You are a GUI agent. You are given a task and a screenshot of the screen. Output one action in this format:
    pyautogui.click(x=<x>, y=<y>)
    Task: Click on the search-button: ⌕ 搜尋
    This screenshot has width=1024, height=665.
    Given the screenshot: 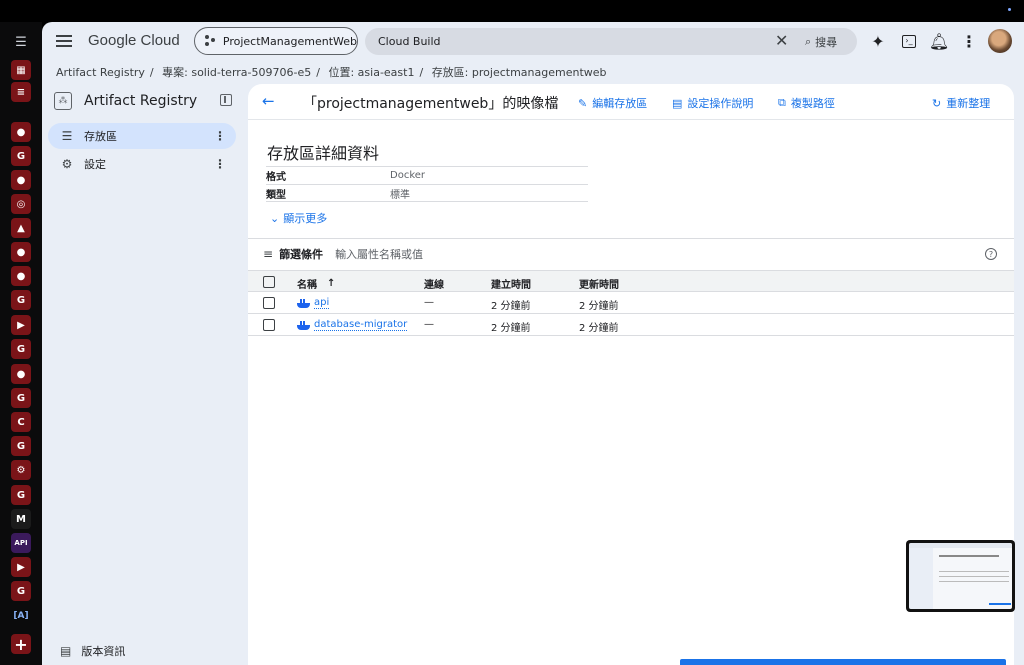 What is the action you would take?
    pyautogui.click(x=821, y=42)
    